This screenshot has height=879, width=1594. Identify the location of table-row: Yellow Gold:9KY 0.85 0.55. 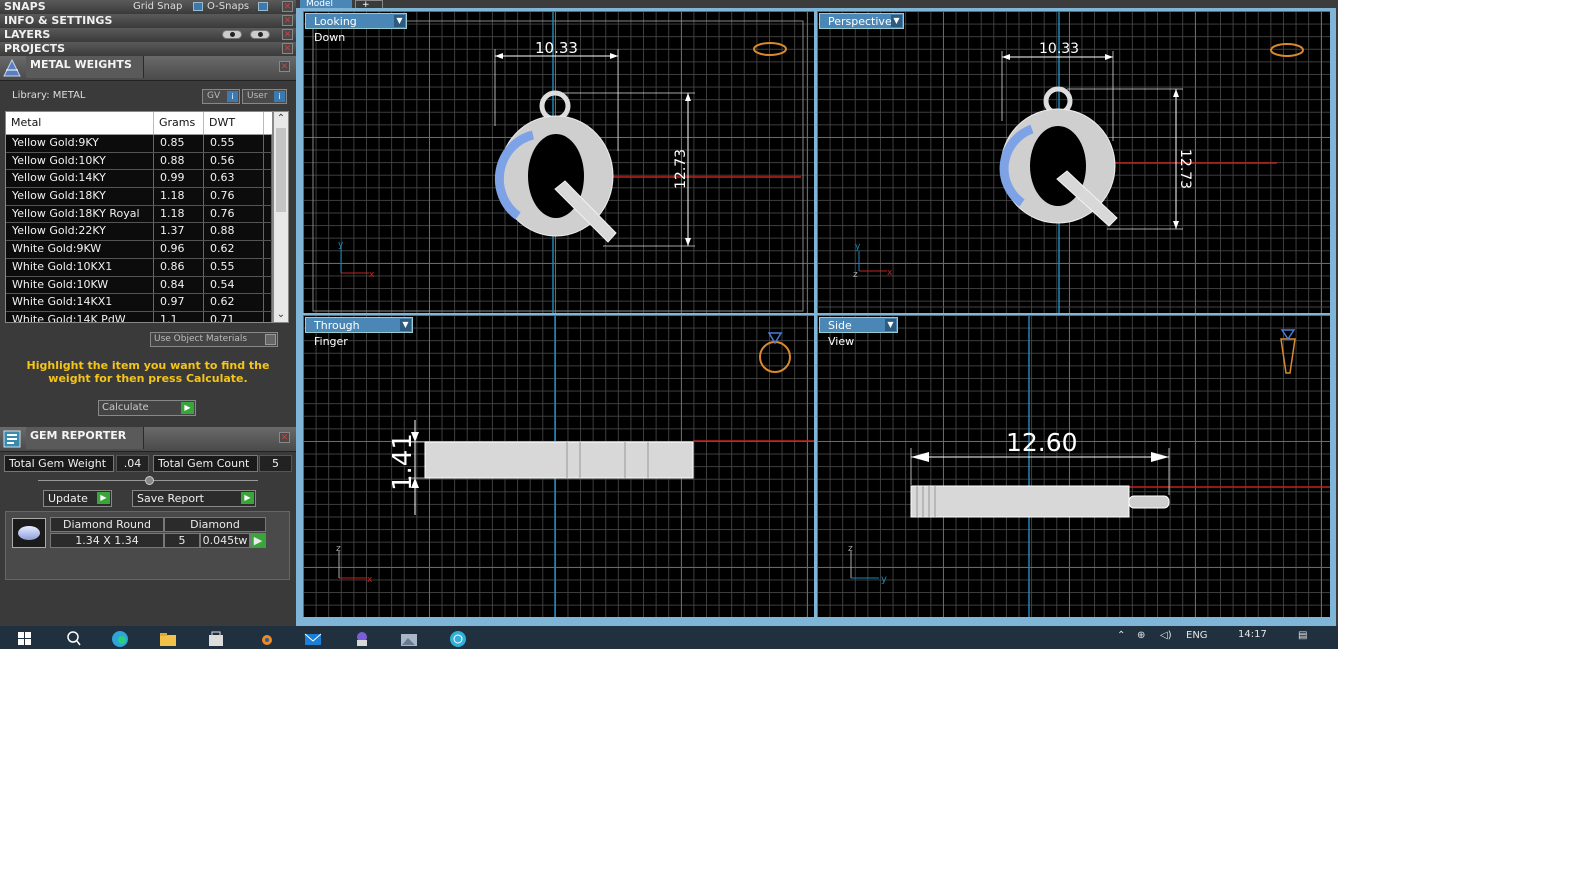
(139, 144).